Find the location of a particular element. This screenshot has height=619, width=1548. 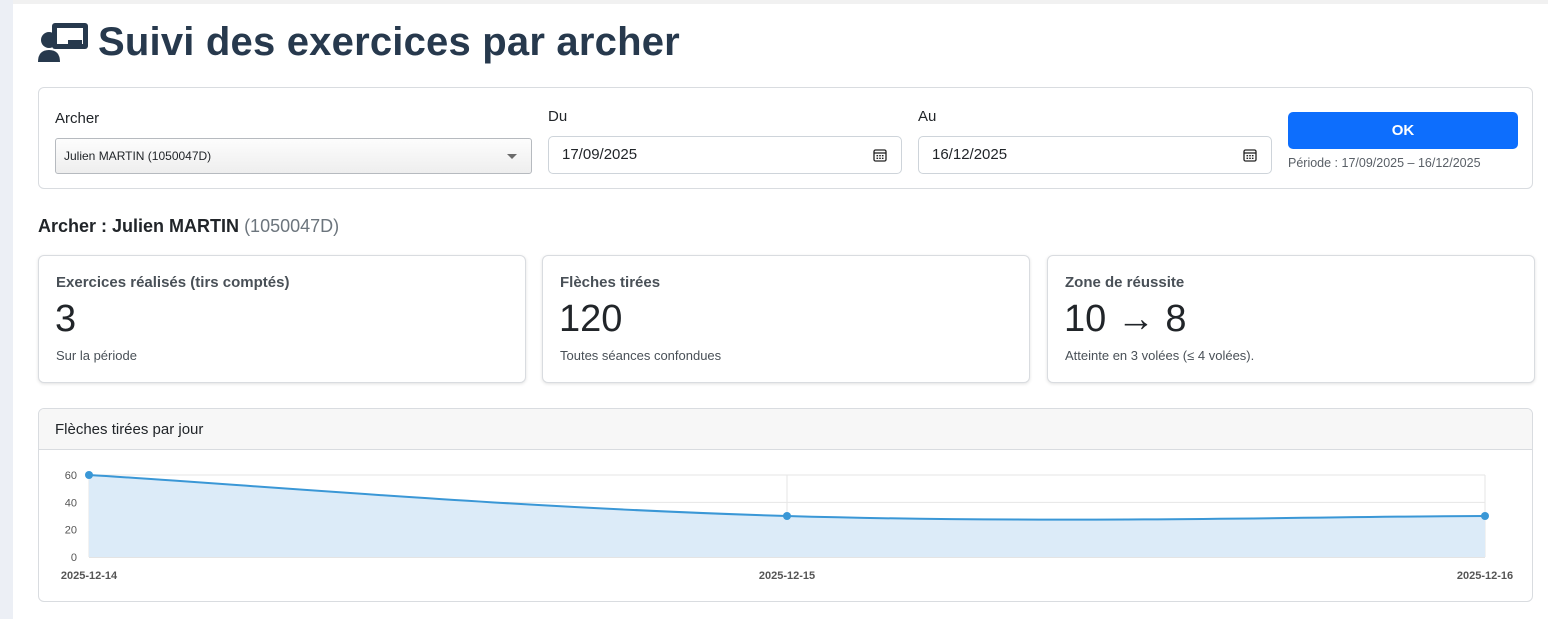

stat-subtitle: Toutes séances confondues is located at coordinates (641, 355).